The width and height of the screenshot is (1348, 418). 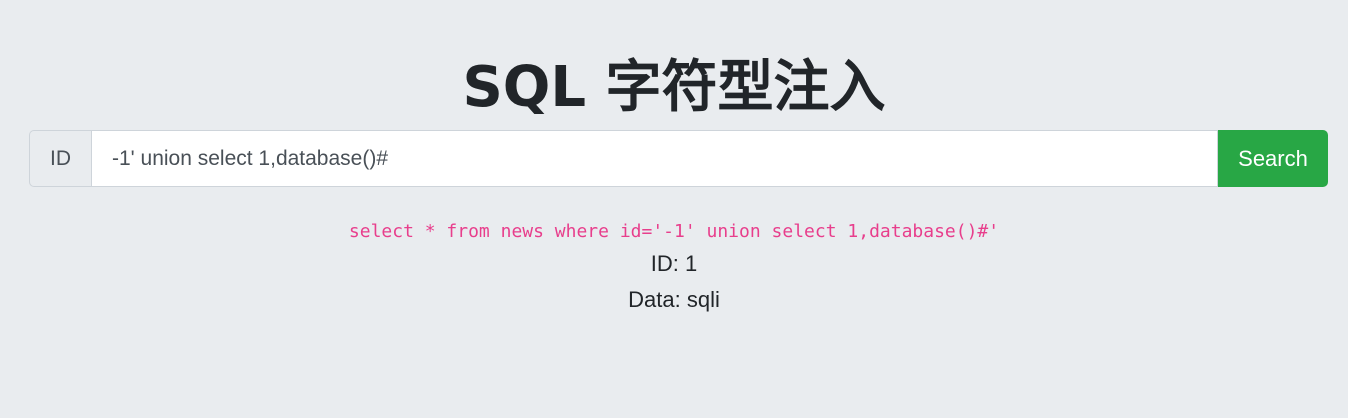 I want to click on result-id-line: ID: 1, so click(x=674, y=263).